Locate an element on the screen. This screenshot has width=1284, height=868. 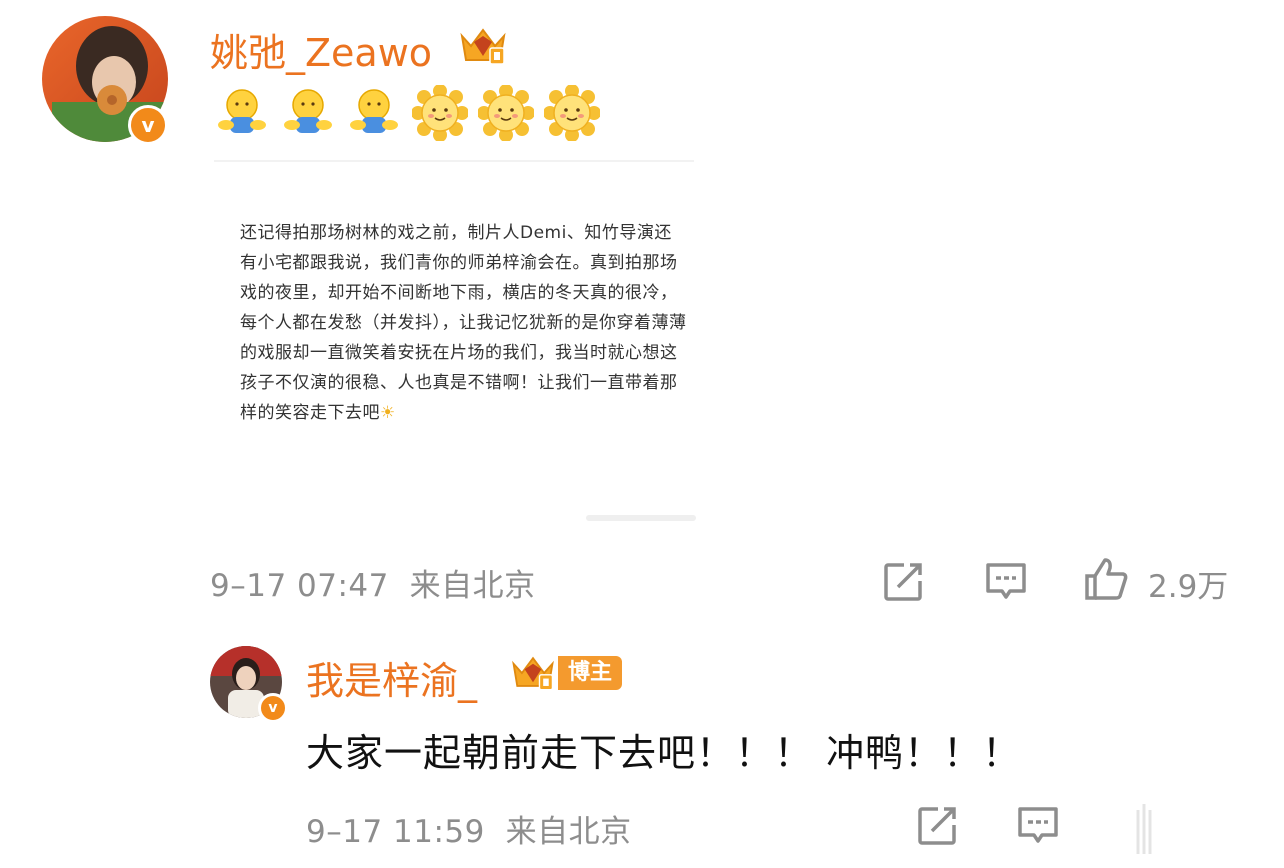
reply-timestamp: 9–17 11:59 is located at coordinates (395, 832).